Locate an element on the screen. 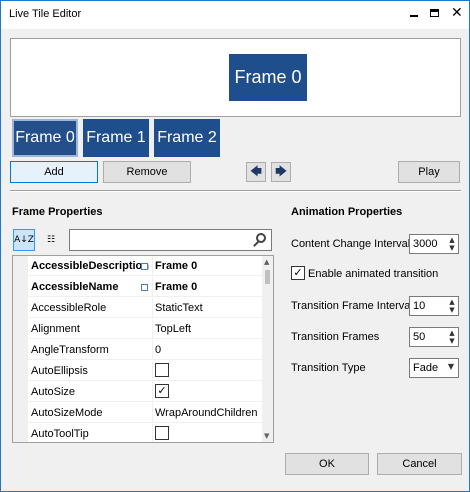 The image size is (470, 492). close-icon: ✕ is located at coordinates (457, 13).